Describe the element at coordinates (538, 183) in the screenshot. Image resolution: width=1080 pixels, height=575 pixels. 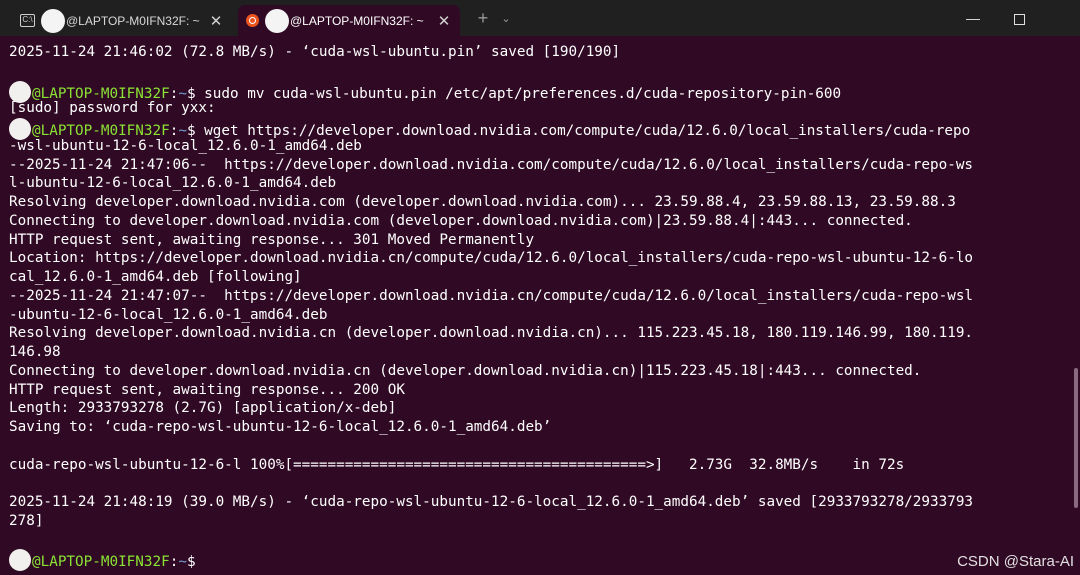
I see `output-line: l-ubuntu-12-6-local_12.6.0-1_amd64.deb` at that location.